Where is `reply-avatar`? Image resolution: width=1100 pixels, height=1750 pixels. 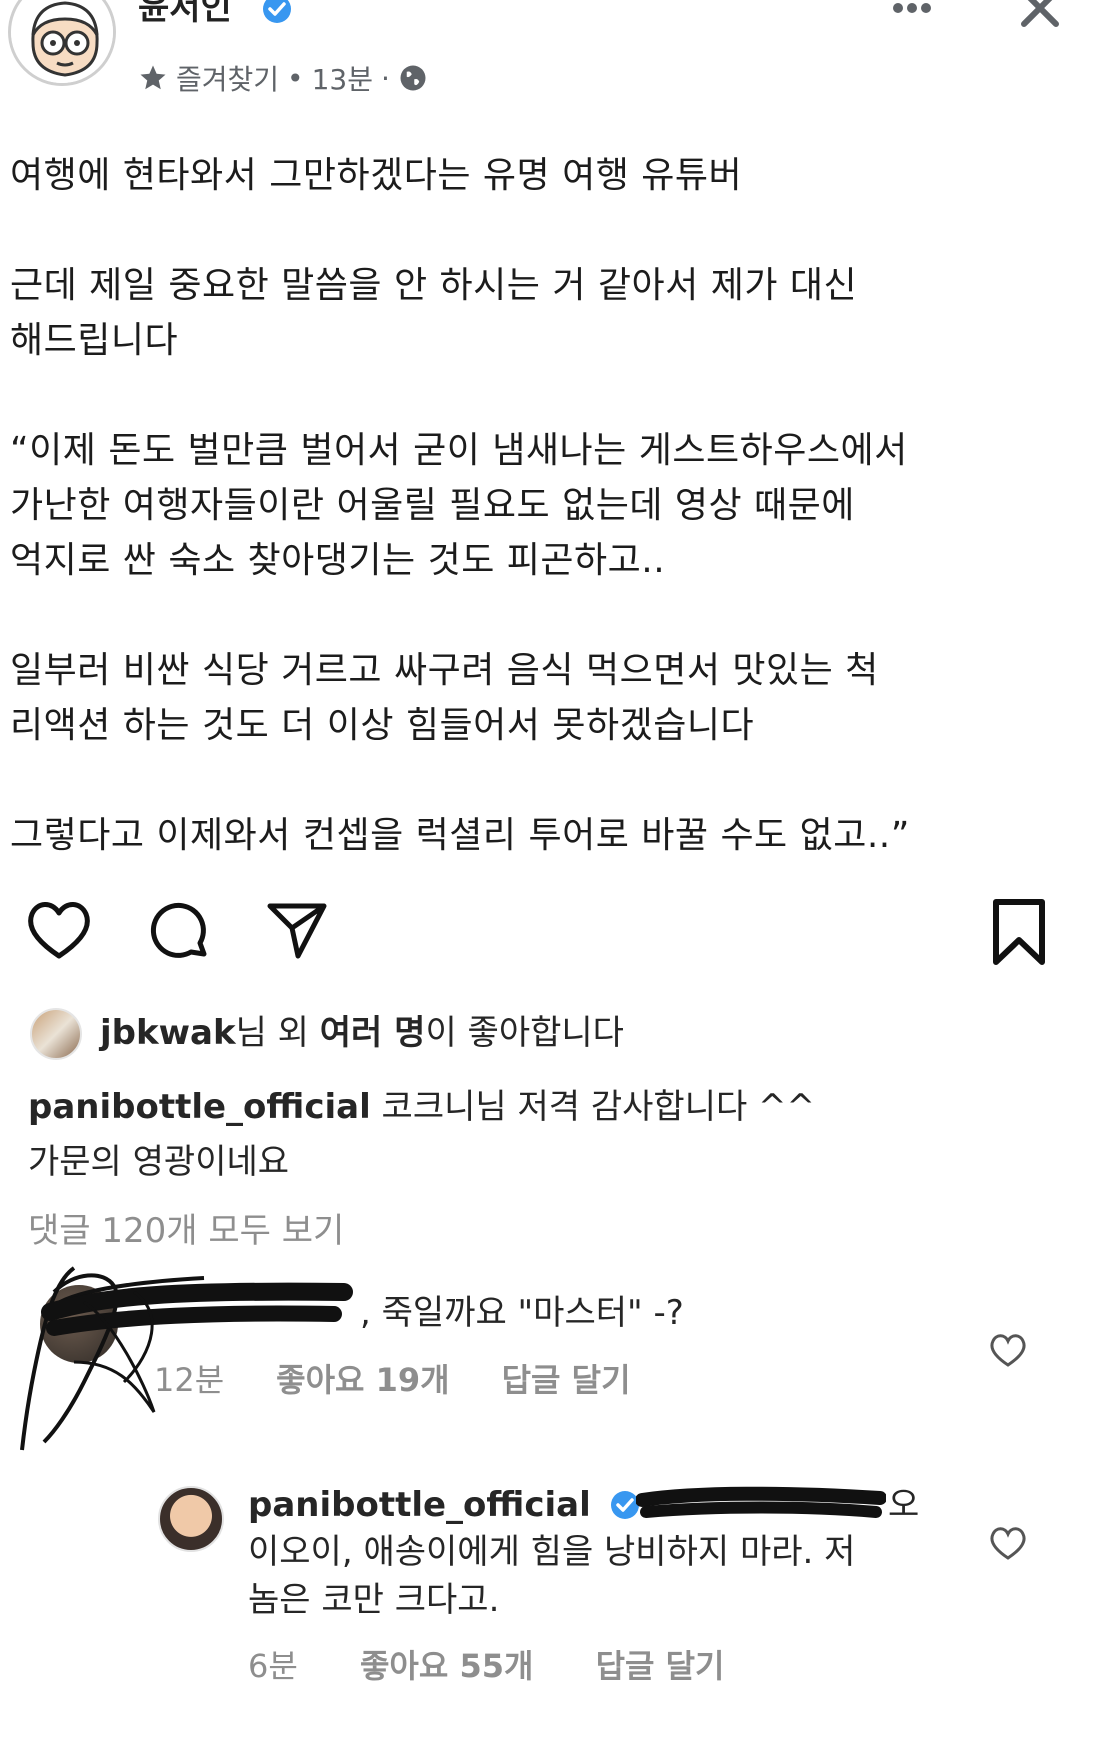 reply-avatar is located at coordinates (191, 1519).